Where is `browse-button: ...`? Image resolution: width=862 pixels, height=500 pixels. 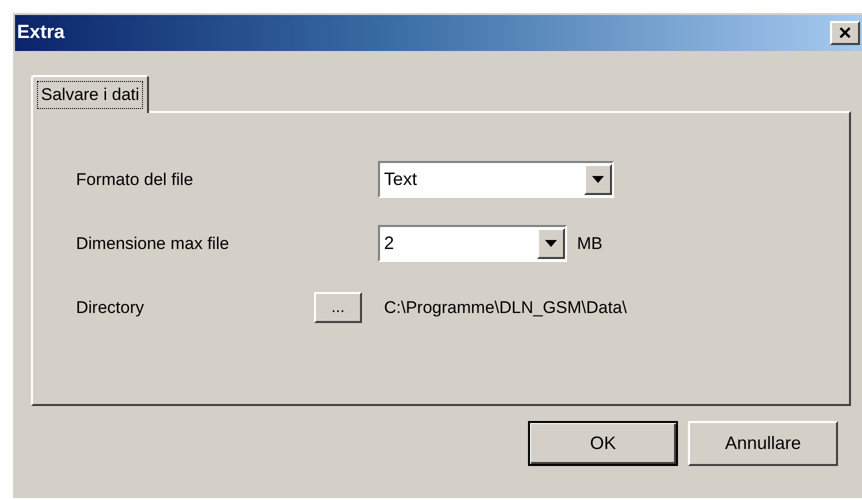
browse-button: ... is located at coordinates (338, 307).